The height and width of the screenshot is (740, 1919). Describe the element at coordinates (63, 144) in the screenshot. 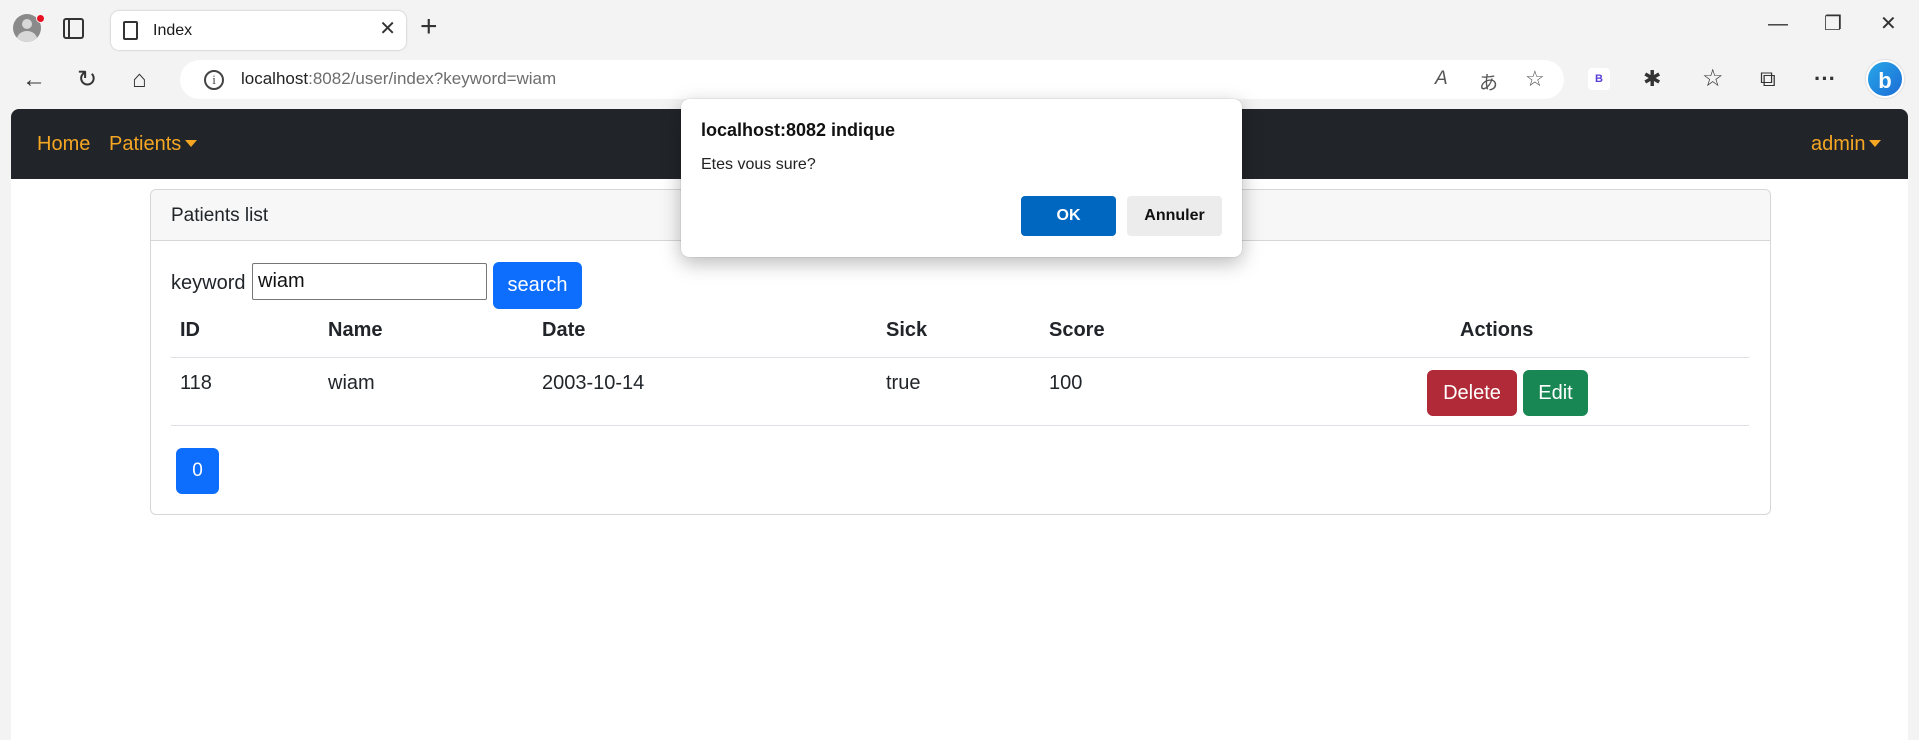

I see `nav-home-link: Home` at that location.